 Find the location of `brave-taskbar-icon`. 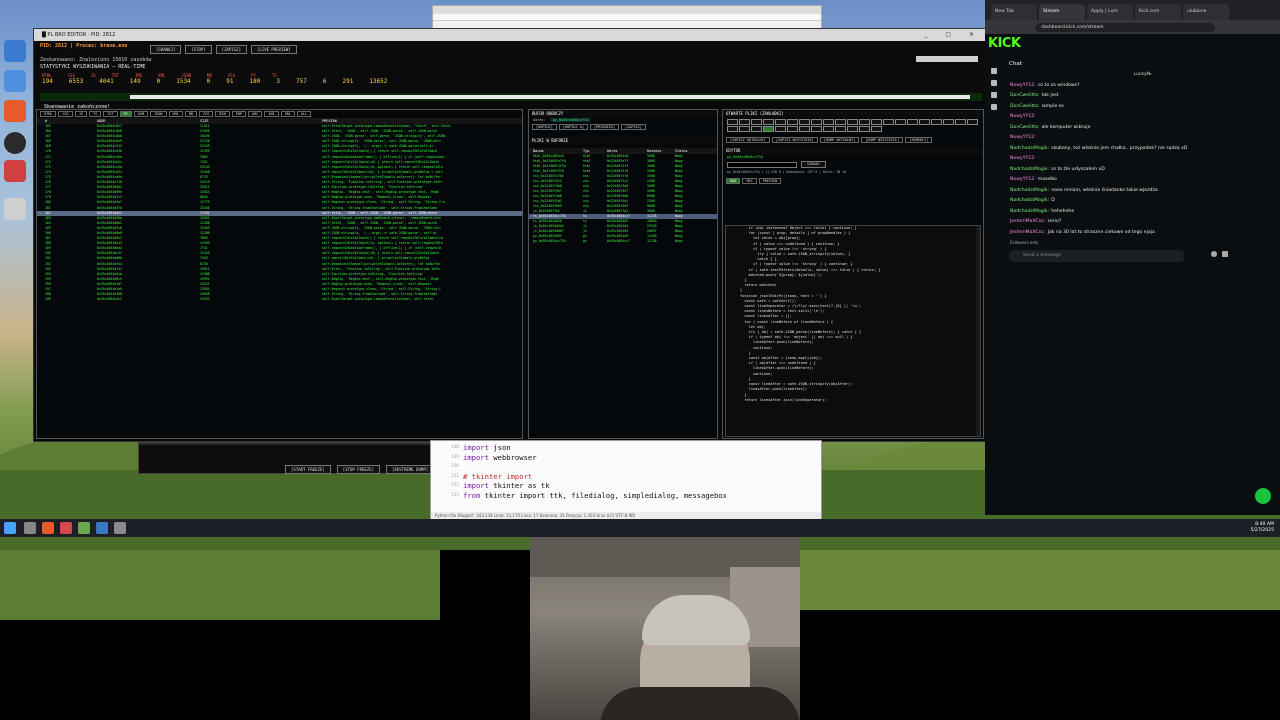

brave-taskbar-icon is located at coordinates (48, 528).